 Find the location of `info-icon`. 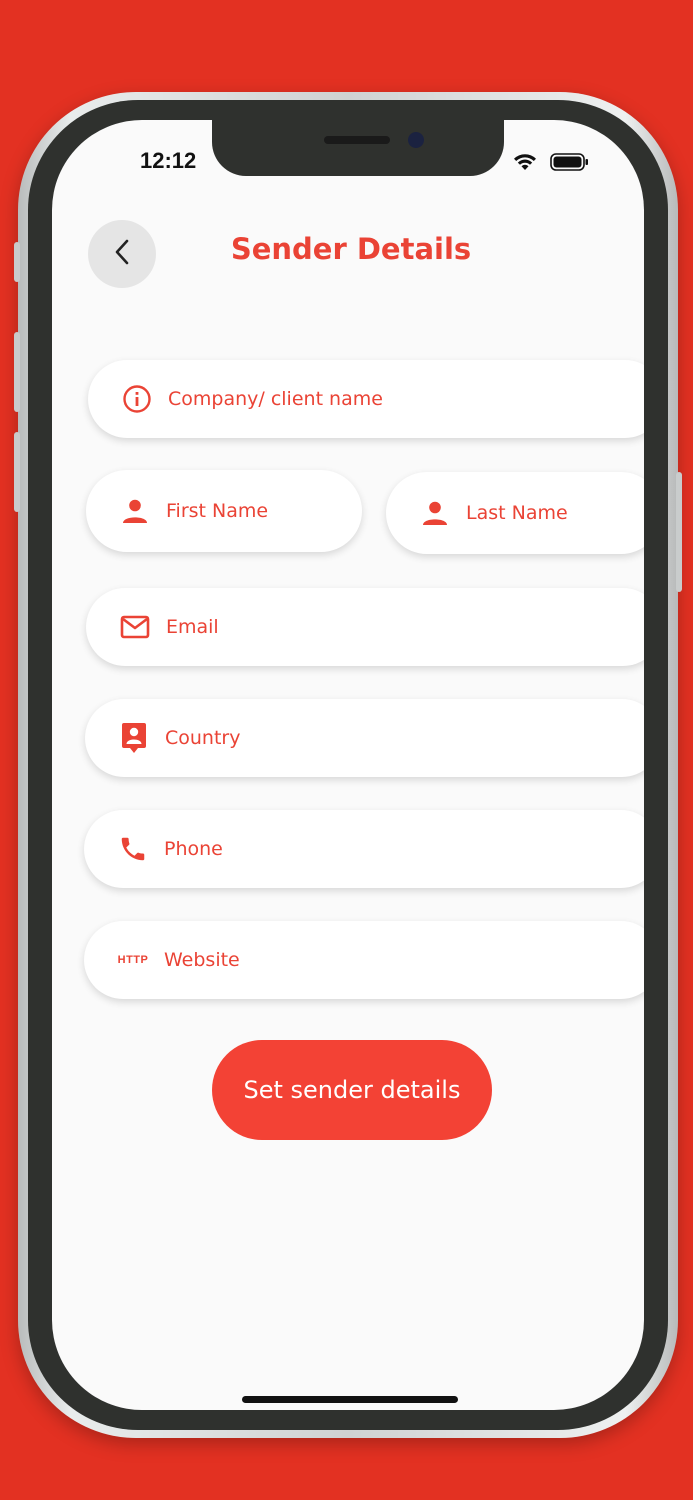

info-icon is located at coordinates (137, 399).